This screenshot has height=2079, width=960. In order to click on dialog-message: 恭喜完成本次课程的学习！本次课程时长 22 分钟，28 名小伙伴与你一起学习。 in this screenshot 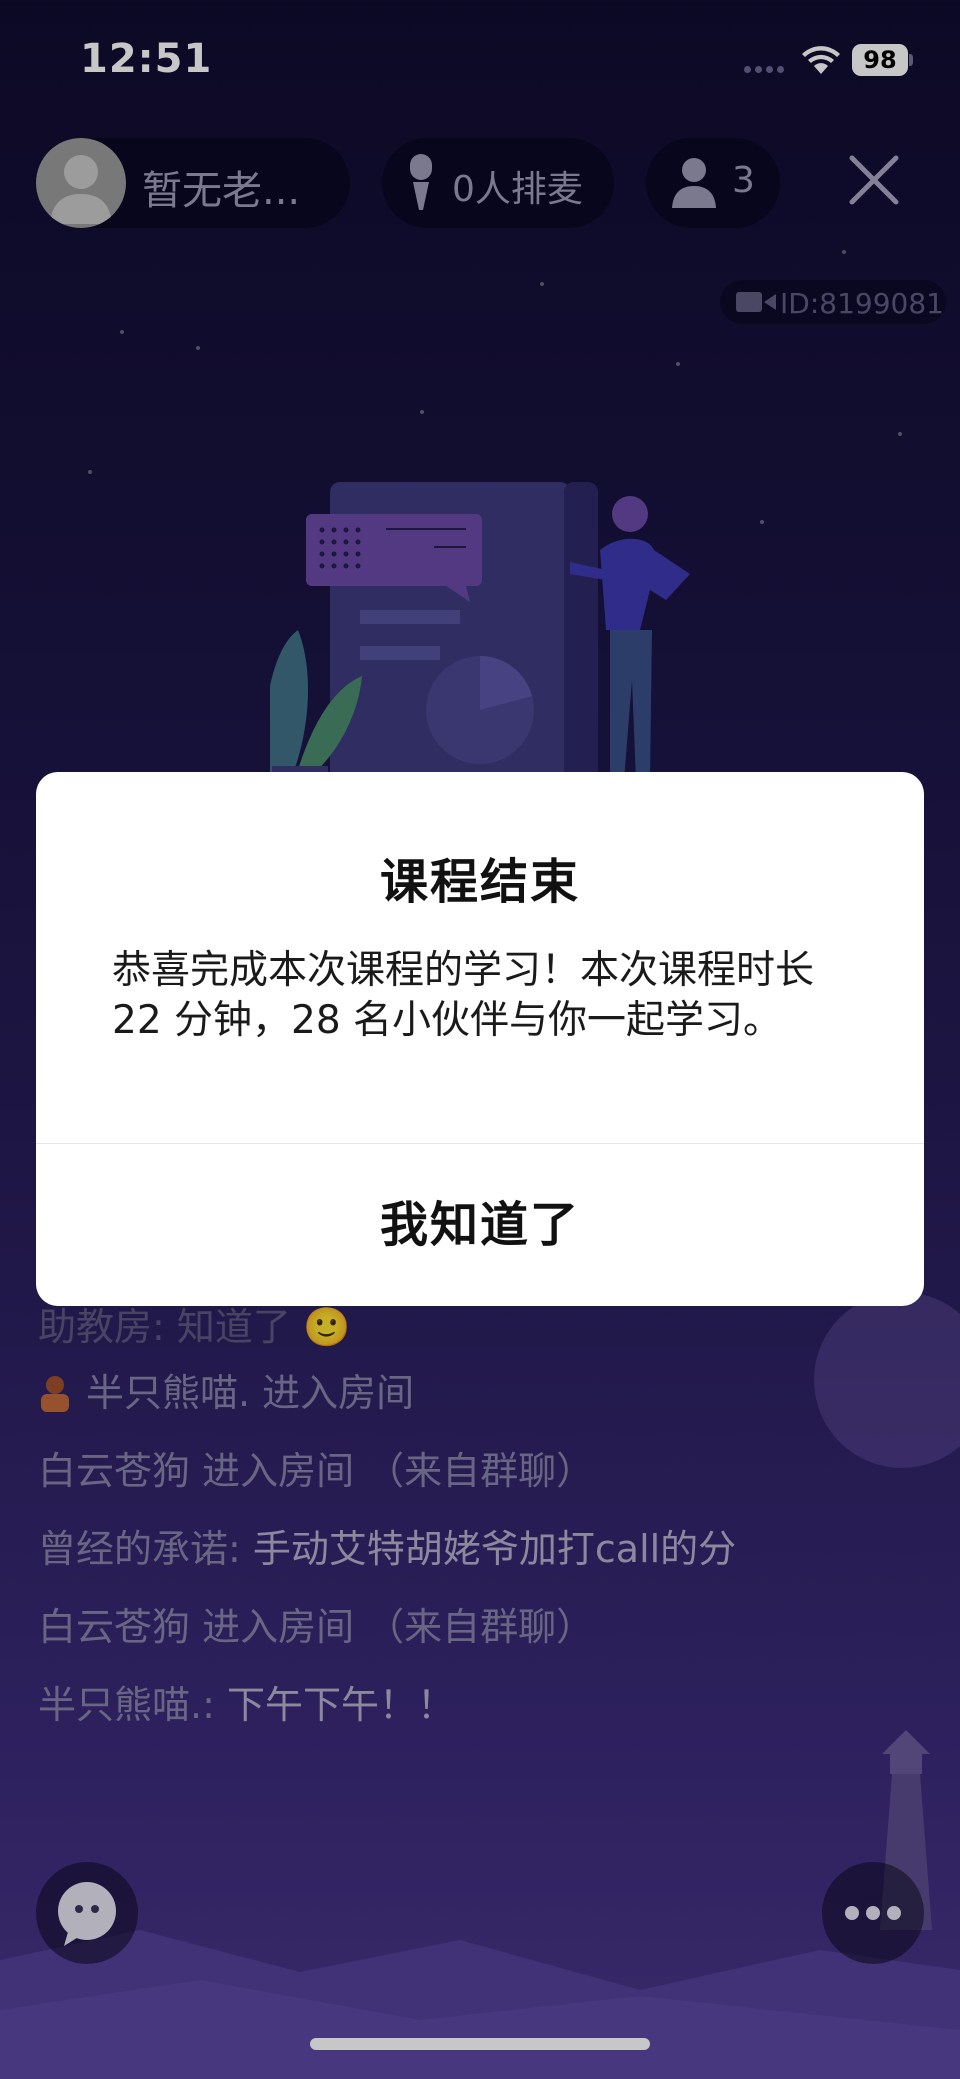, I will do `click(463, 995)`.